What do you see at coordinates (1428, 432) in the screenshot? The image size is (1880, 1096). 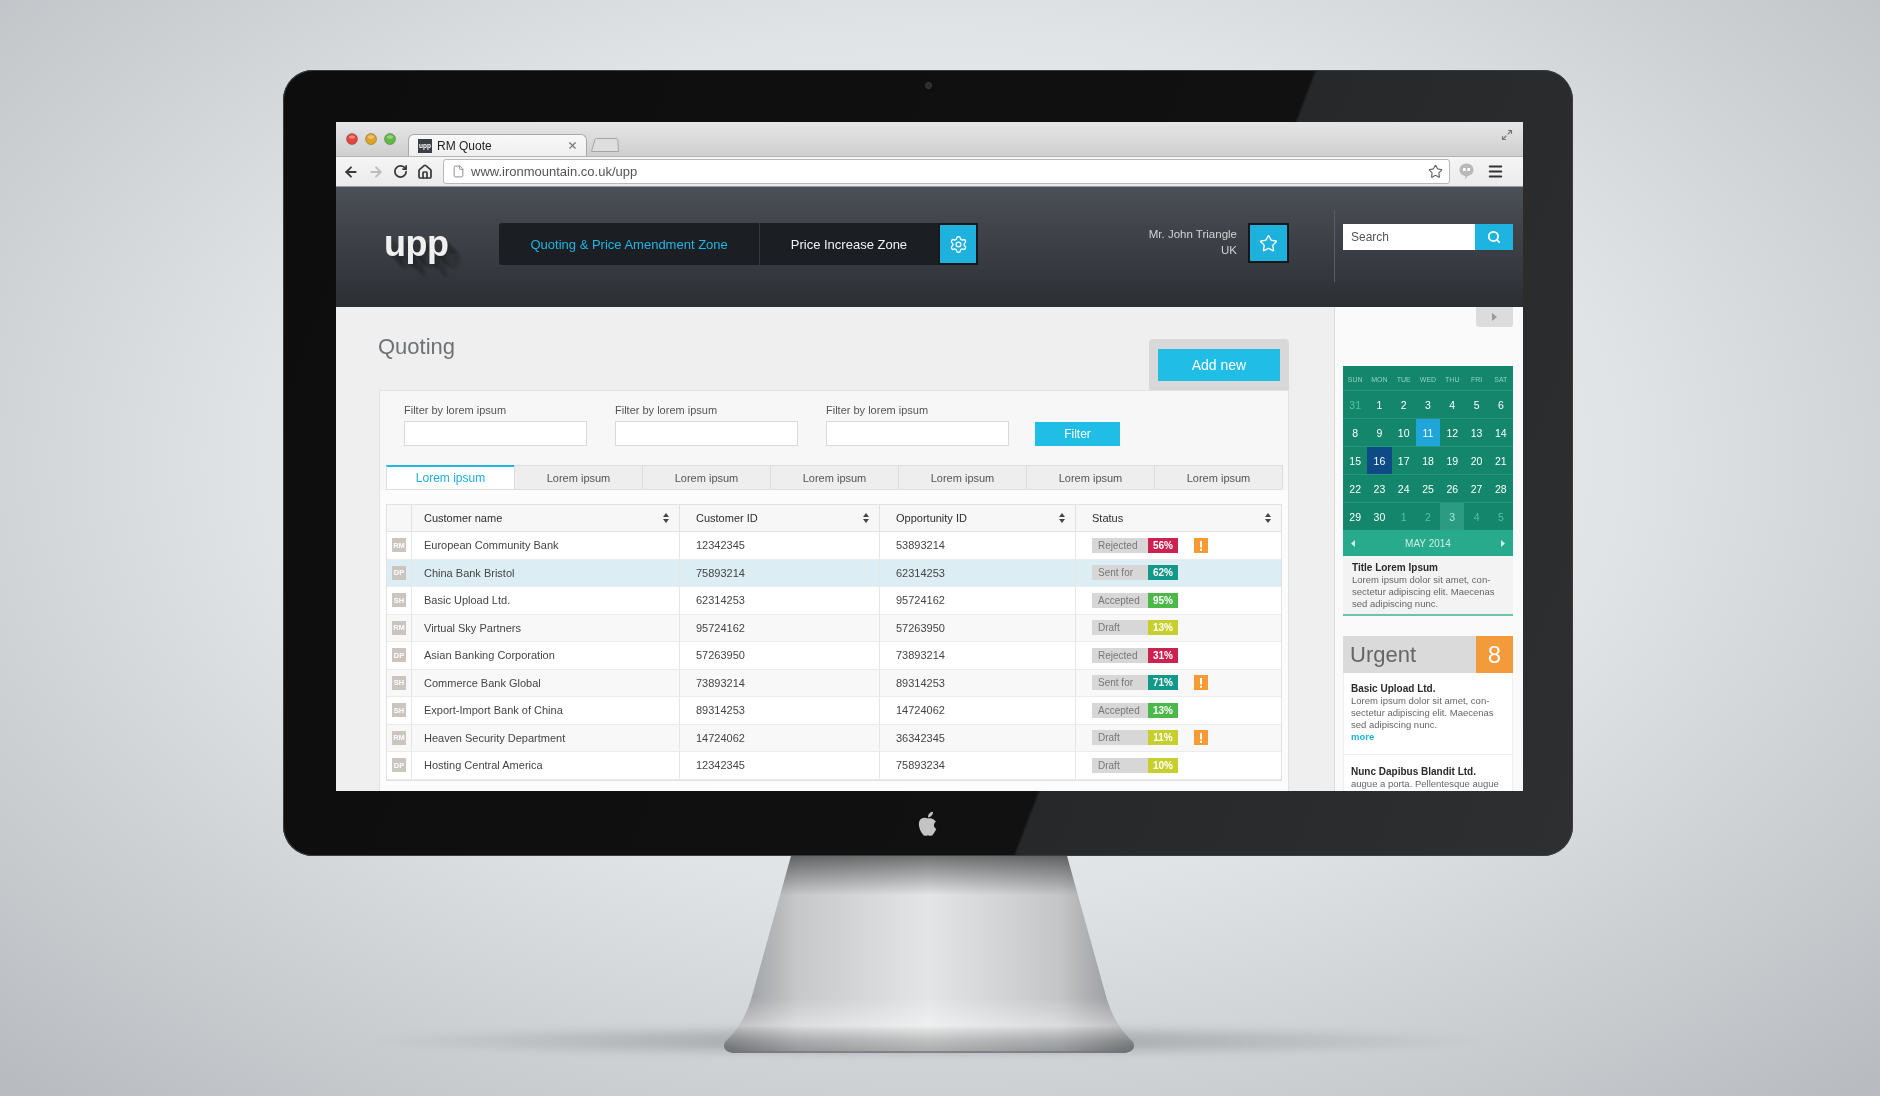 I see `calendar-day: 11` at bounding box center [1428, 432].